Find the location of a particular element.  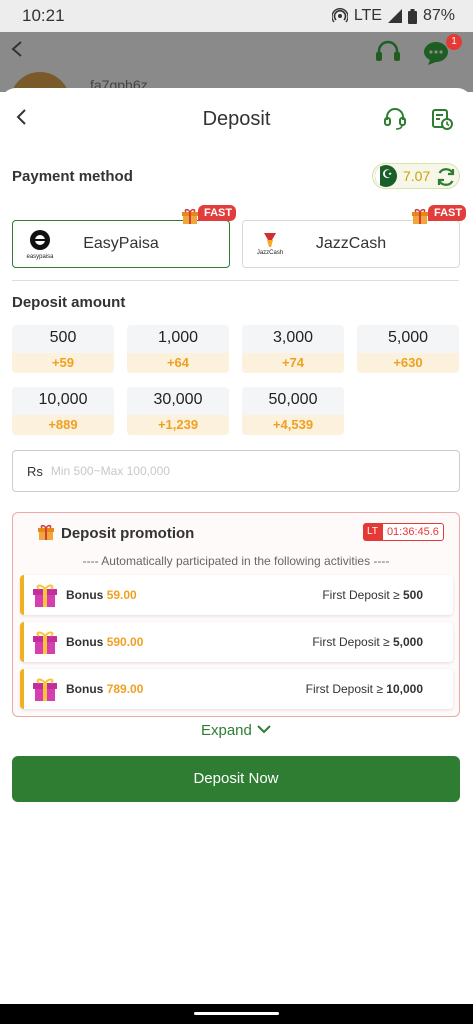

amount-bonus: +4,539 is located at coordinates (293, 425).